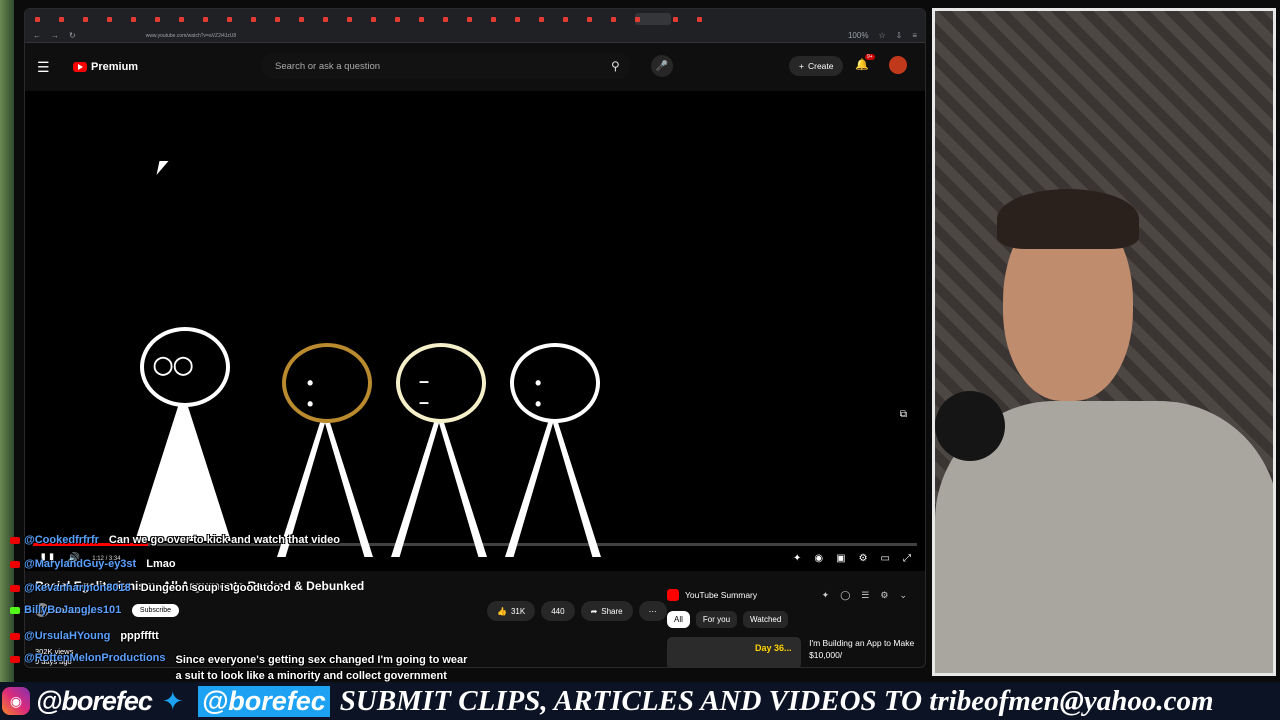  I want to click on url-field: www.youtube.com/watch?v=aVZ2i4JzU8, so click(492, 36).